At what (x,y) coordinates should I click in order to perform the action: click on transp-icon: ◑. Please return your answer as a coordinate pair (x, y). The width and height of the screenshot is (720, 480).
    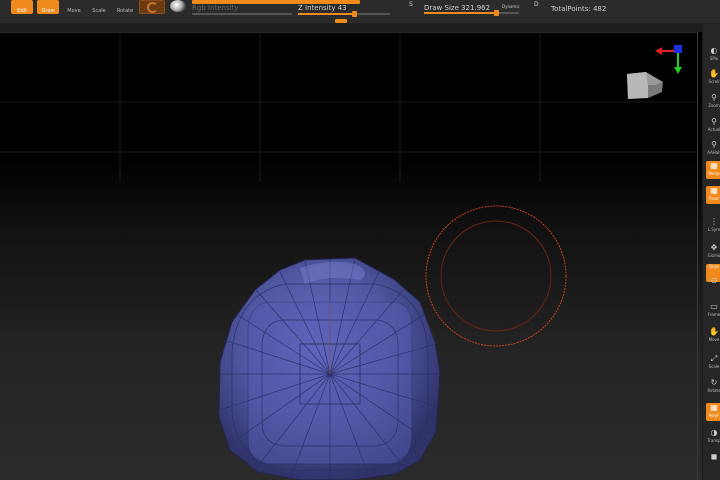
    Looking at the image, I should click on (714, 432).